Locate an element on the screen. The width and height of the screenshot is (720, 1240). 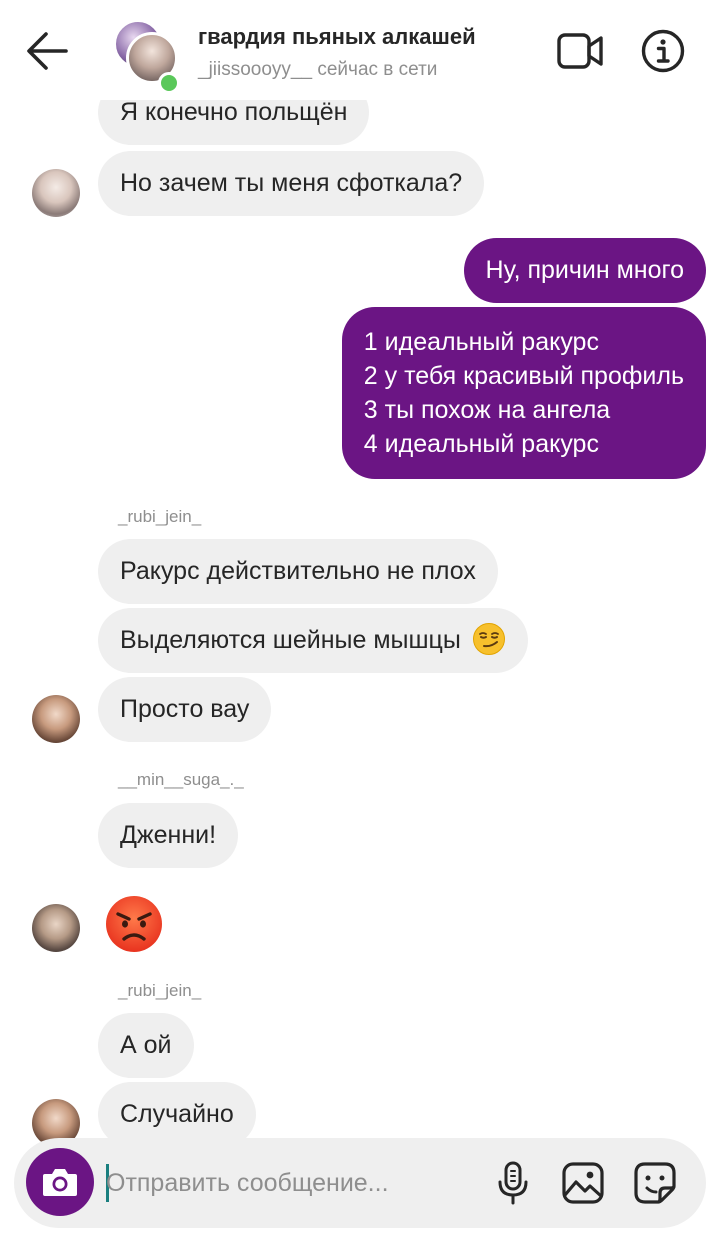
info-icon is located at coordinates (663, 51).